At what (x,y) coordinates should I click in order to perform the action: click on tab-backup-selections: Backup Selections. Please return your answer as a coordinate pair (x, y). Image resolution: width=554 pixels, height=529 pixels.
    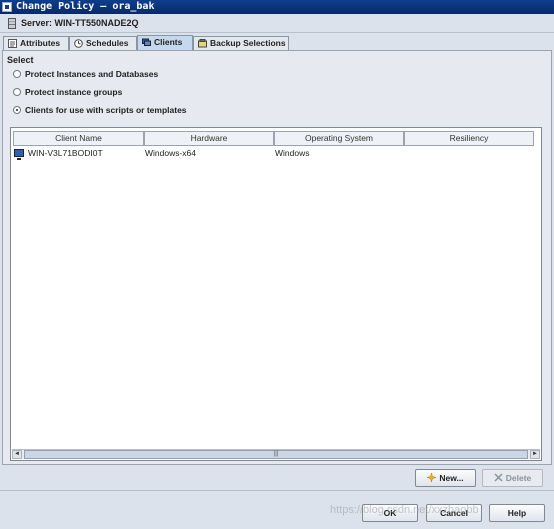
    Looking at the image, I should click on (241, 43).